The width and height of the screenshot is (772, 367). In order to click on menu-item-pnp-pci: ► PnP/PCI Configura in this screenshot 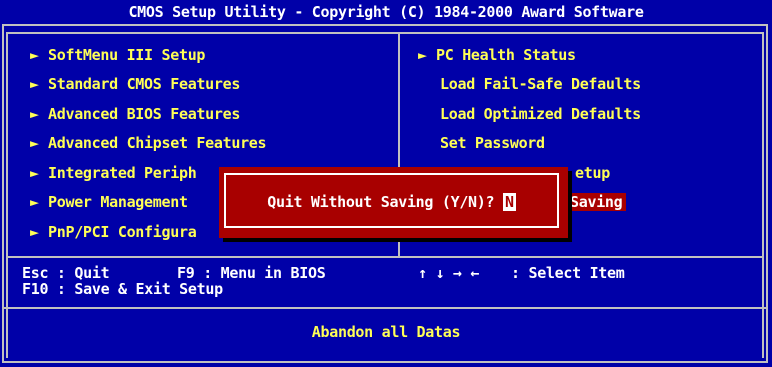, I will do `click(113, 232)`.